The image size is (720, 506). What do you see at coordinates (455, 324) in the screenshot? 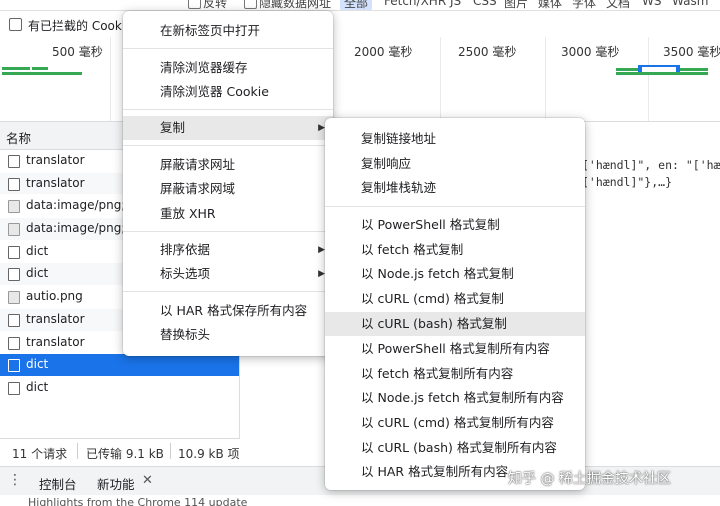
I see `menu-copy-as-curl-bash: 以 cURL (bash) 格式复制` at bounding box center [455, 324].